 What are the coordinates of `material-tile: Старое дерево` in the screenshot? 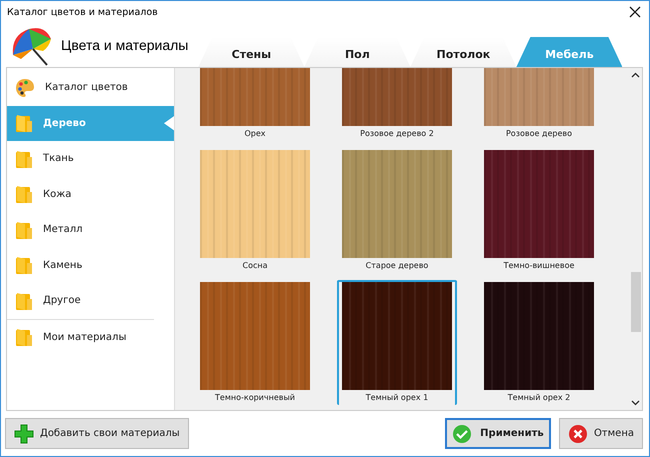 It's located at (397, 210).